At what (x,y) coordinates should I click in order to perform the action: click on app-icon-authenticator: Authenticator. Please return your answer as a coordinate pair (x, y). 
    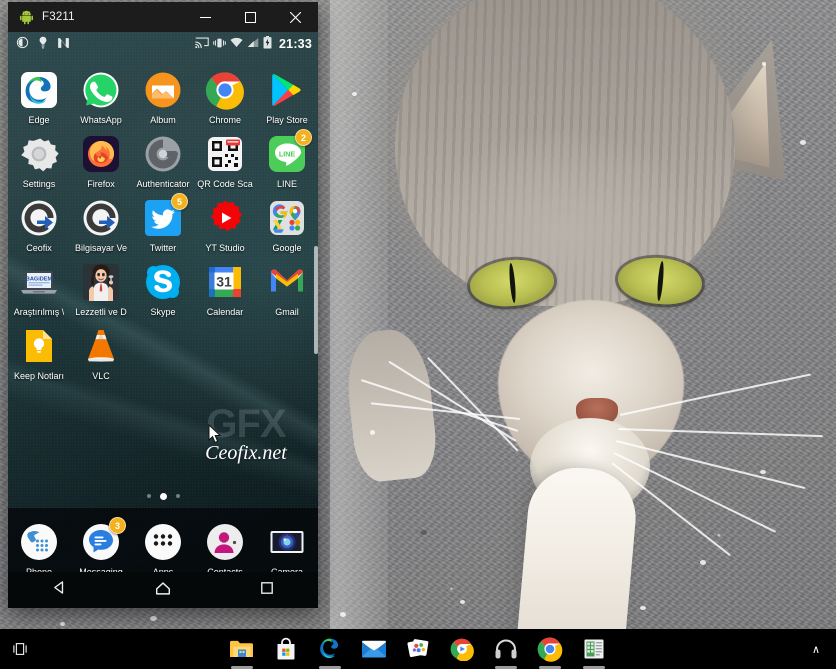
    Looking at the image, I should click on (163, 158).